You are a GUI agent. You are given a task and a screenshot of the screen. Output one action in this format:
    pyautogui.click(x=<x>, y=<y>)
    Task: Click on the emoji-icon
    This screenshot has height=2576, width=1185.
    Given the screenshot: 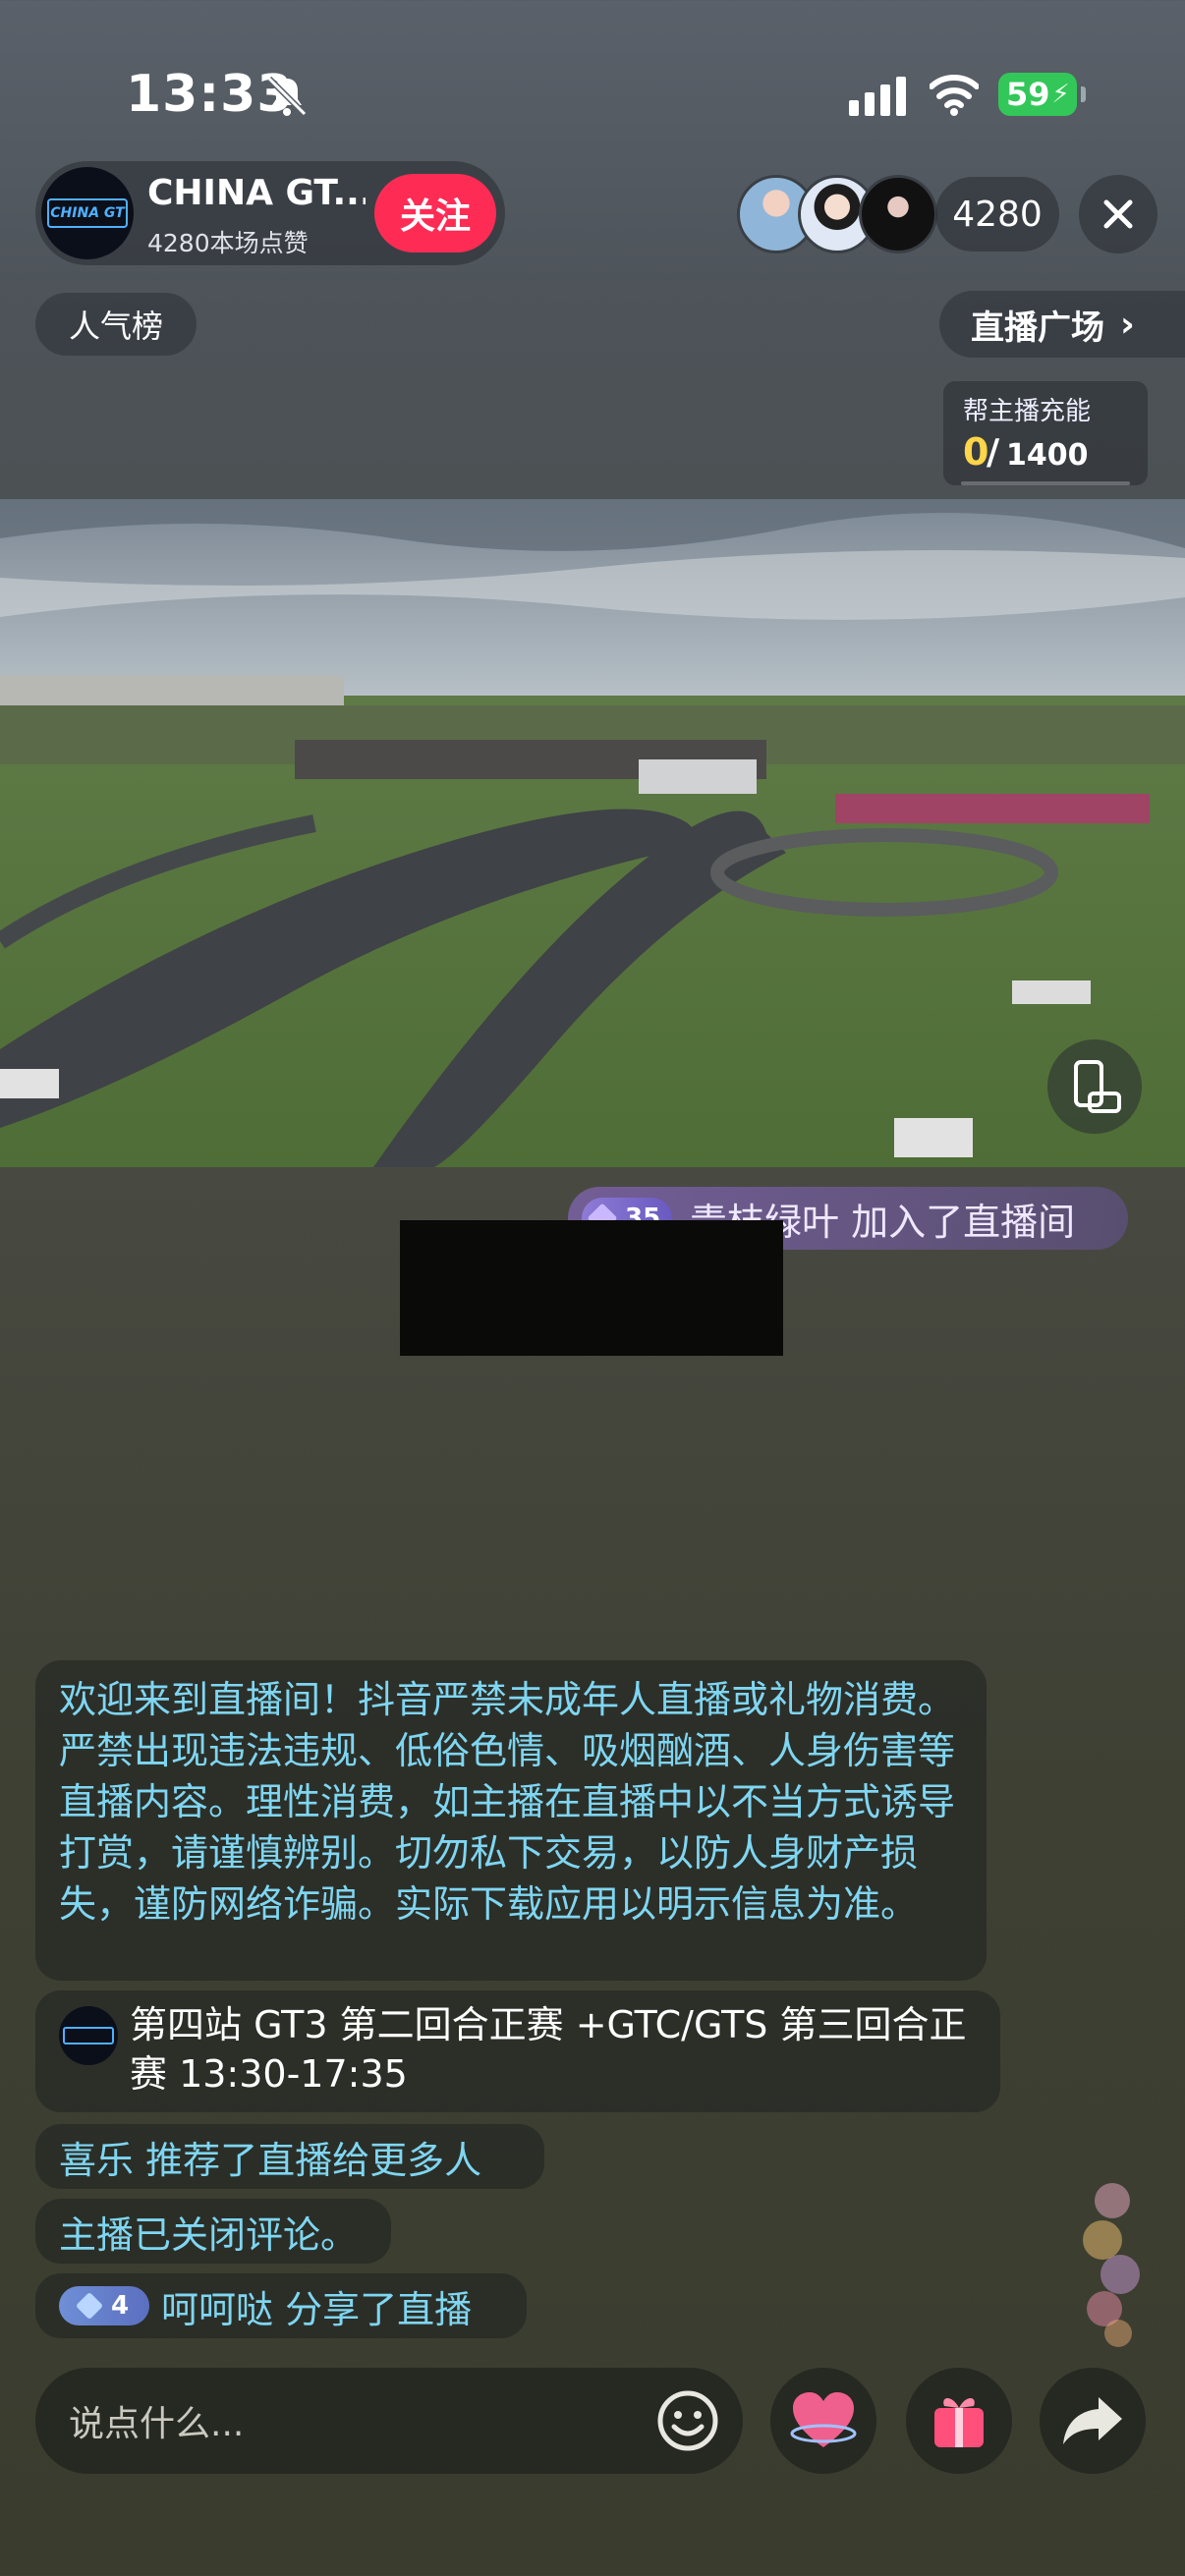 What is the action you would take?
    pyautogui.click(x=688, y=2420)
    